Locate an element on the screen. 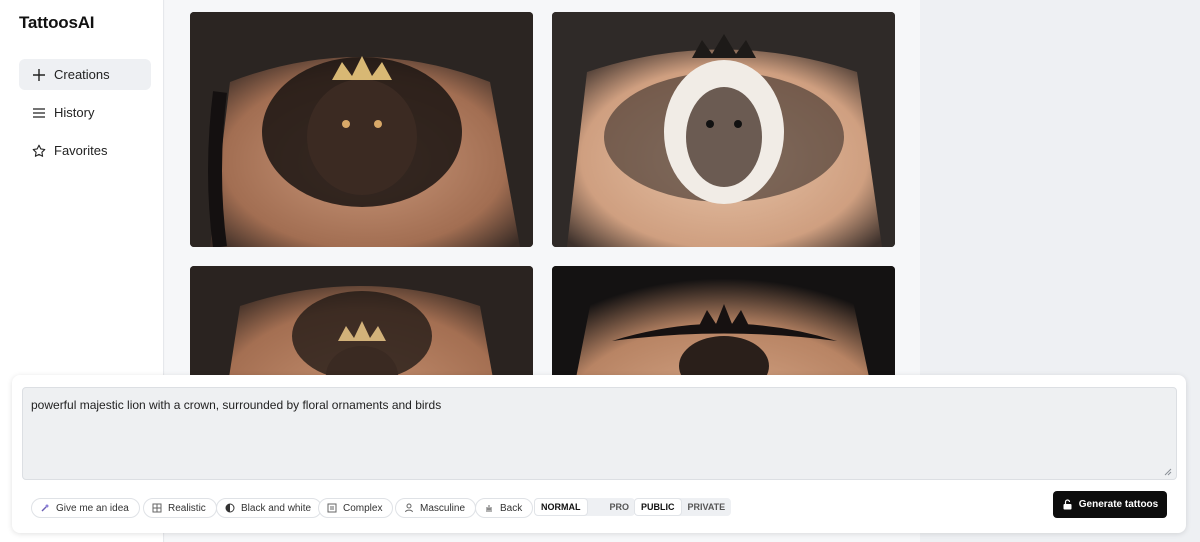 This screenshot has width=1200, height=542. sidebar-item-creations: Creations is located at coordinates (85, 74).